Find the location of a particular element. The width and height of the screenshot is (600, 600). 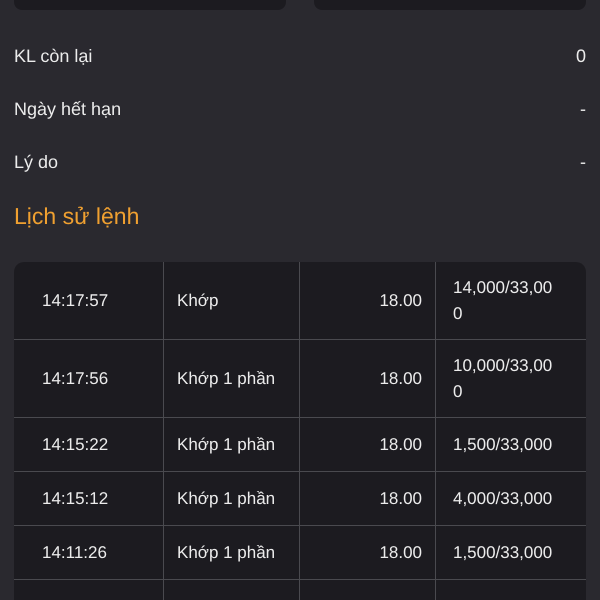

table-cell-text: 4,000/33,000 is located at coordinates (502, 499).